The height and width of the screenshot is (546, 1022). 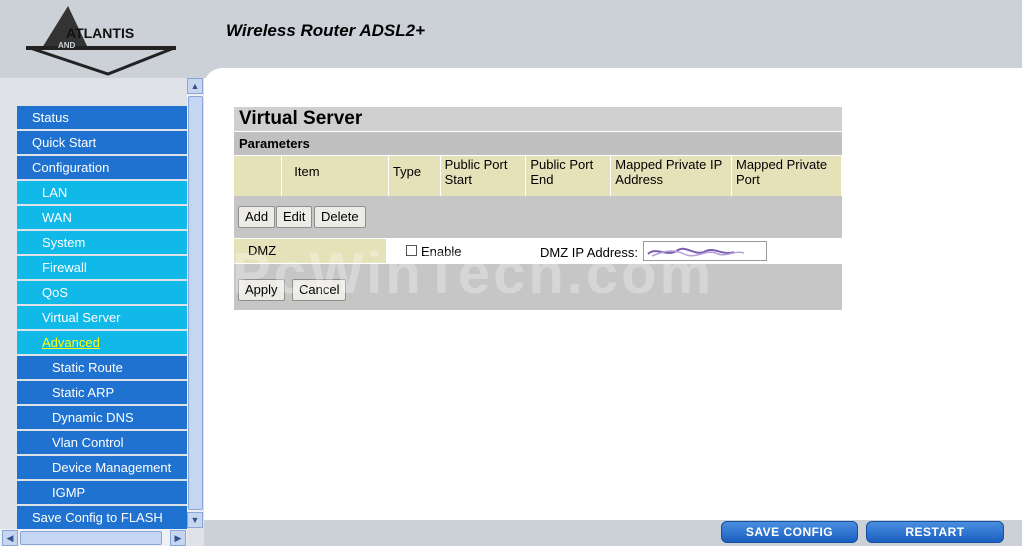 What do you see at coordinates (102, 117) in the screenshot?
I see `sidebar-item-status: Status` at bounding box center [102, 117].